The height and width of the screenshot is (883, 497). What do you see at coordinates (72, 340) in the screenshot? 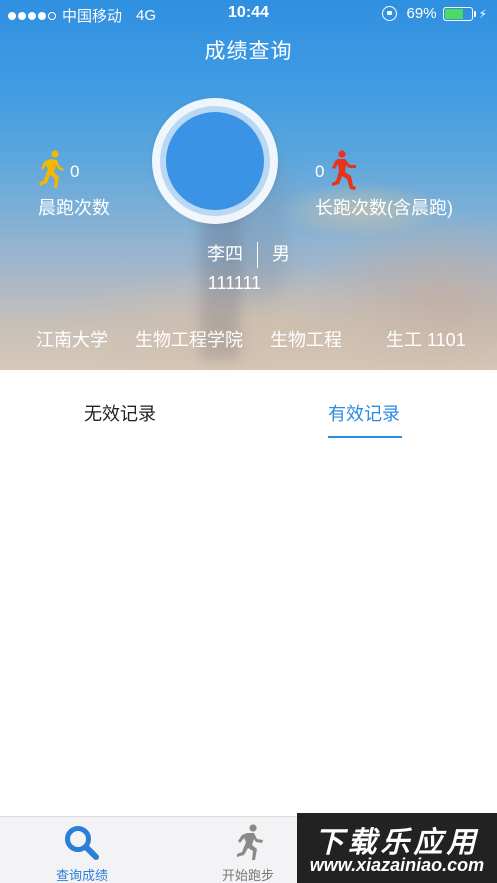
I see `university-name: 江南大学` at bounding box center [72, 340].